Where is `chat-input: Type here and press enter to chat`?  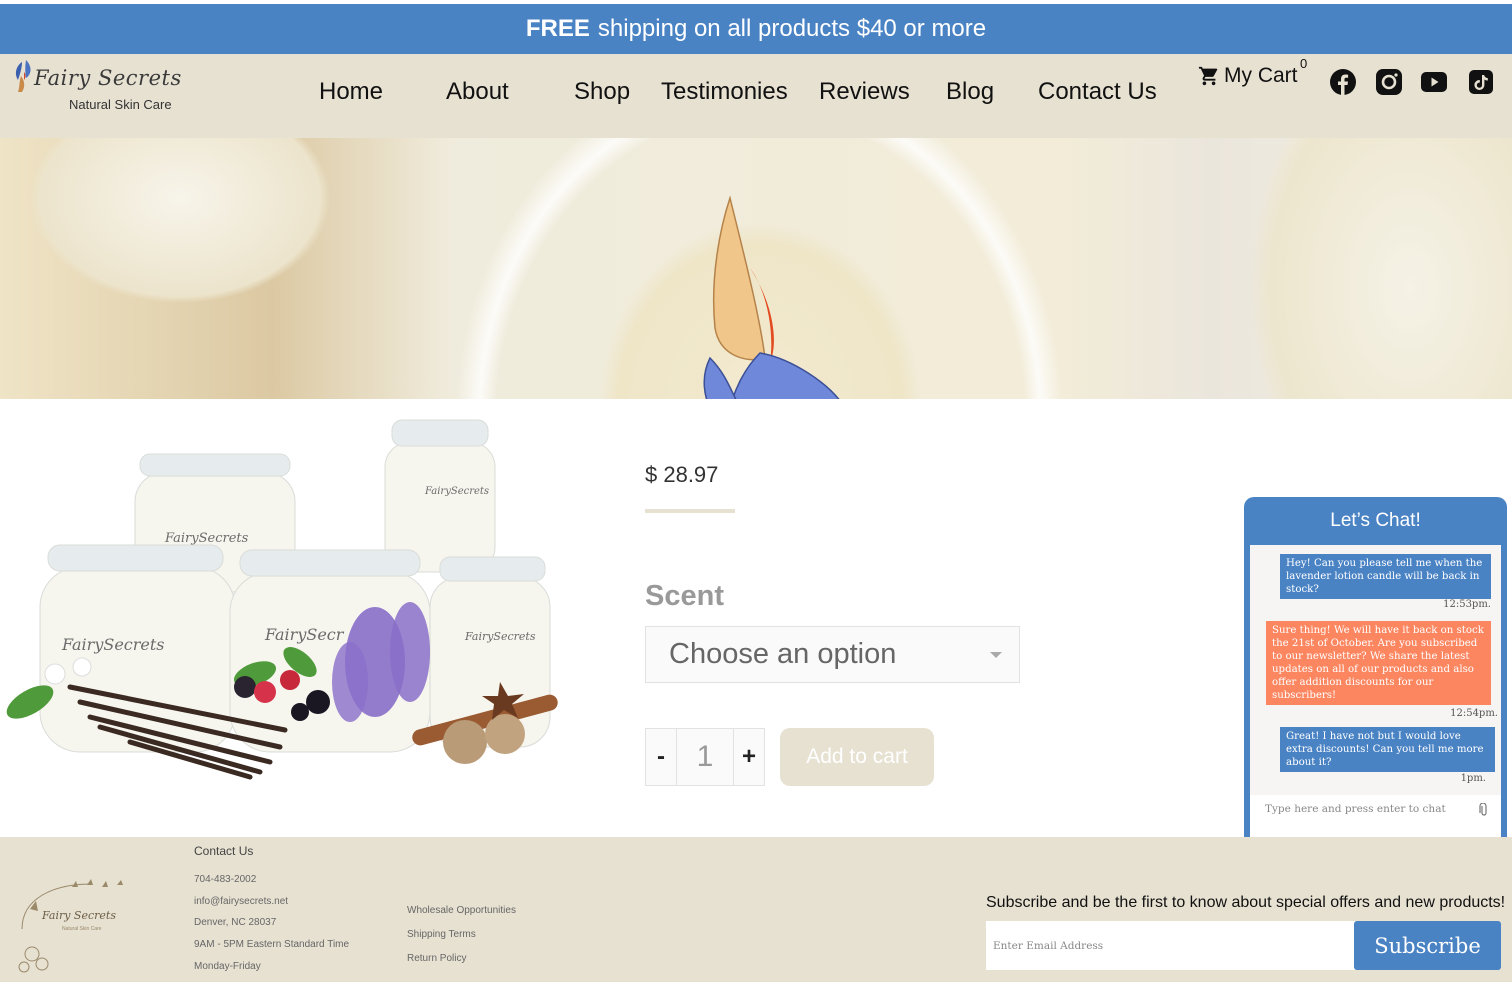
chat-input: Type here and press enter to chat is located at coordinates (1375, 816).